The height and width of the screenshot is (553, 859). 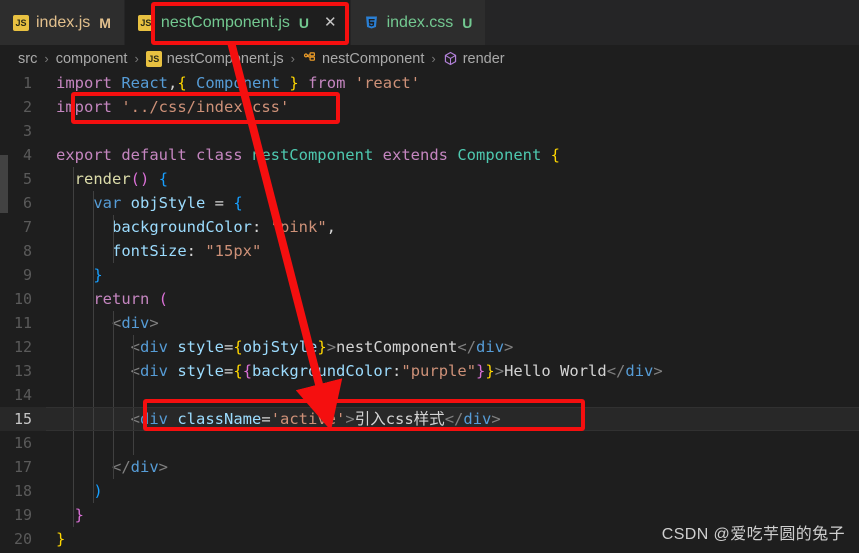 What do you see at coordinates (452, 275) in the screenshot?
I see `line-content: }` at bounding box center [452, 275].